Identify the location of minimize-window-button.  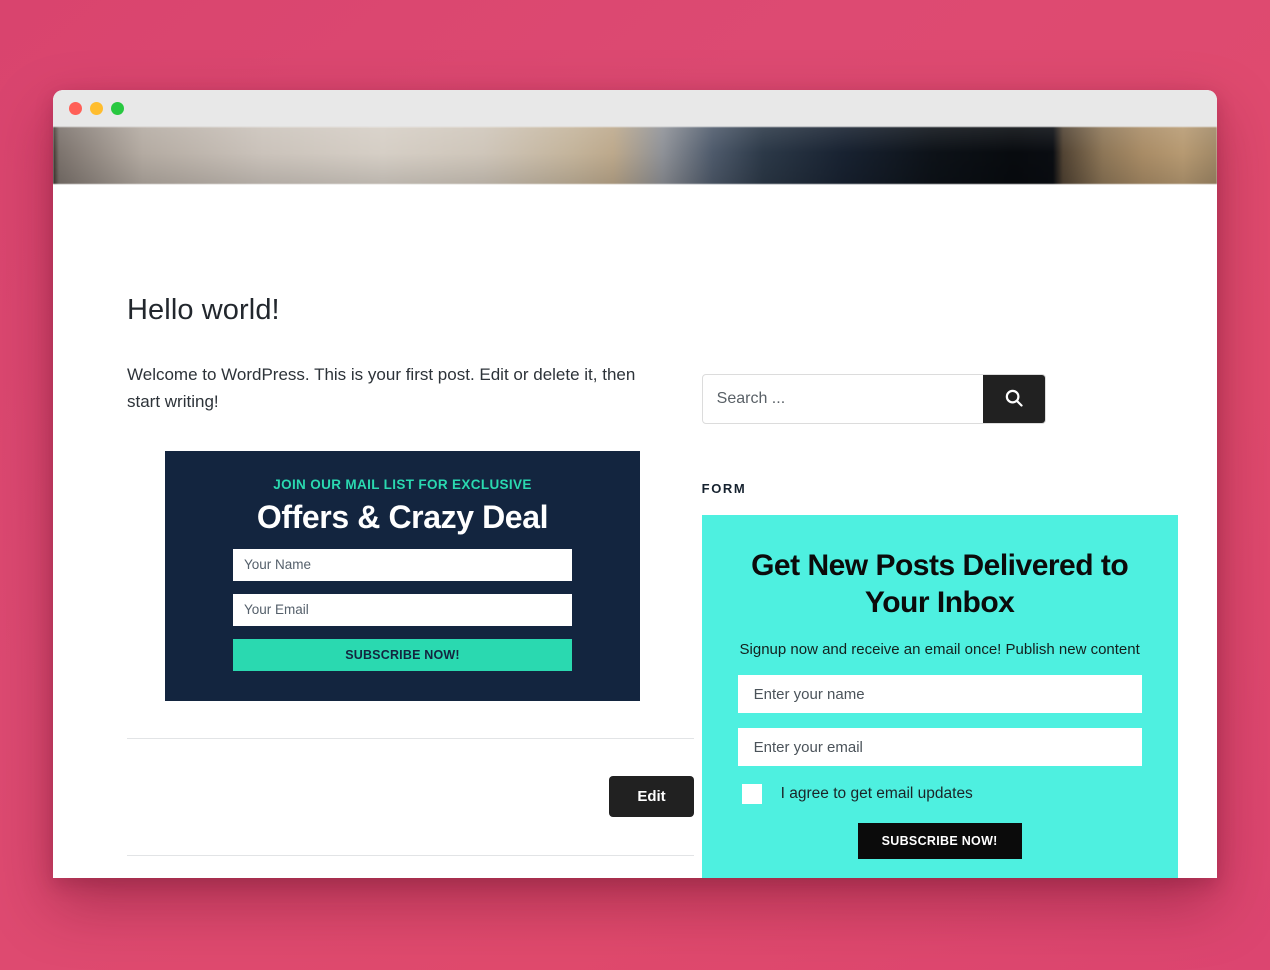
(96, 108).